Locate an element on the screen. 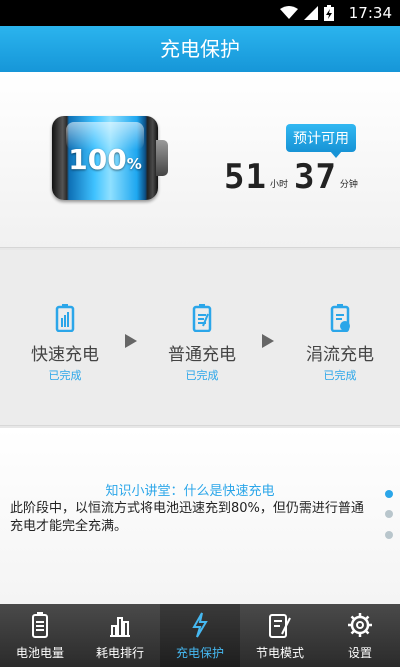 This screenshot has height=667, width=400. gear-icon is located at coordinates (360, 625).